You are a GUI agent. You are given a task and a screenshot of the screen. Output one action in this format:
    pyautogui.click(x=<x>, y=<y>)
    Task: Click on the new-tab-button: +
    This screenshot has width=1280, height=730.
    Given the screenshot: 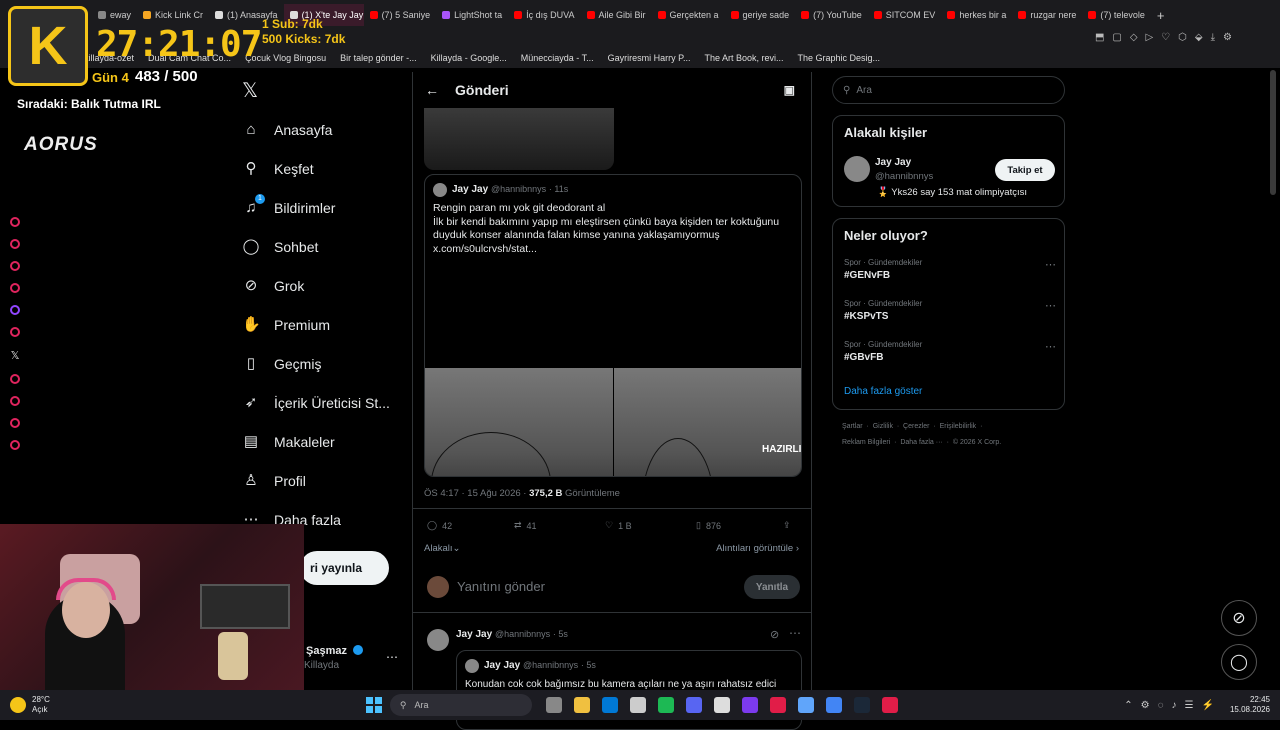 What is the action you would take?
    pyautogui.click(x=1161, y=15)
    